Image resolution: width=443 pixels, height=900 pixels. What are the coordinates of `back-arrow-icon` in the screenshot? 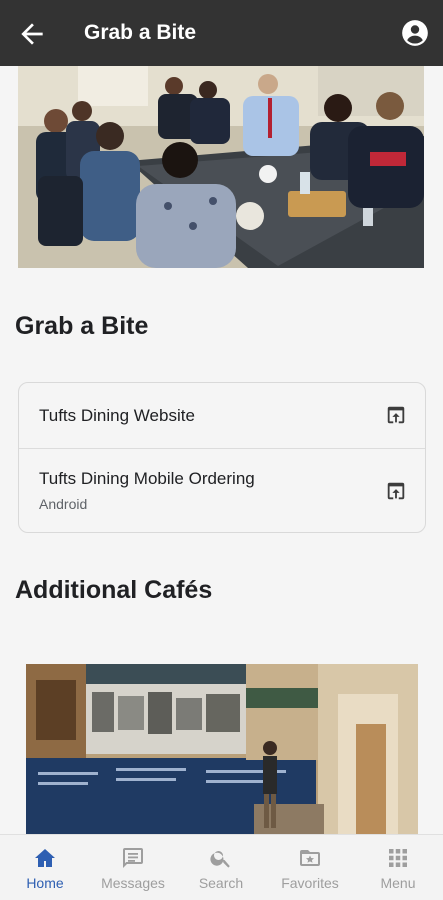 It's located at (32, 34).